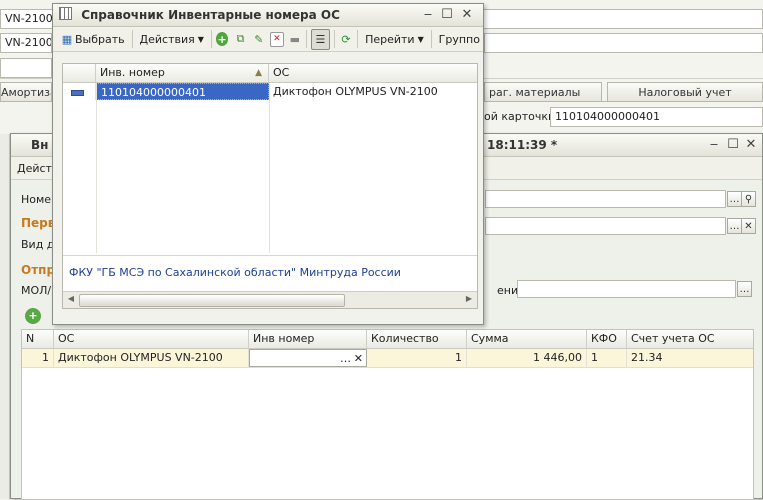 This screenshot has height=500, width=763. I want to click on mol-label: МОЛ/, so click(36, 290).